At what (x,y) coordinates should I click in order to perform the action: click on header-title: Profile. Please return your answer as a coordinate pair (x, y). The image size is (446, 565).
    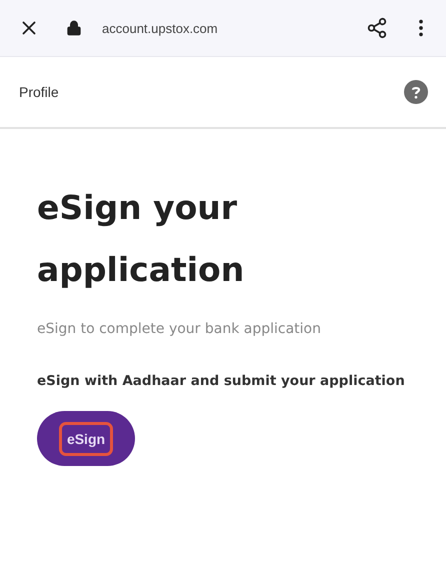
    Looking at the image, I should click on (39, 92).